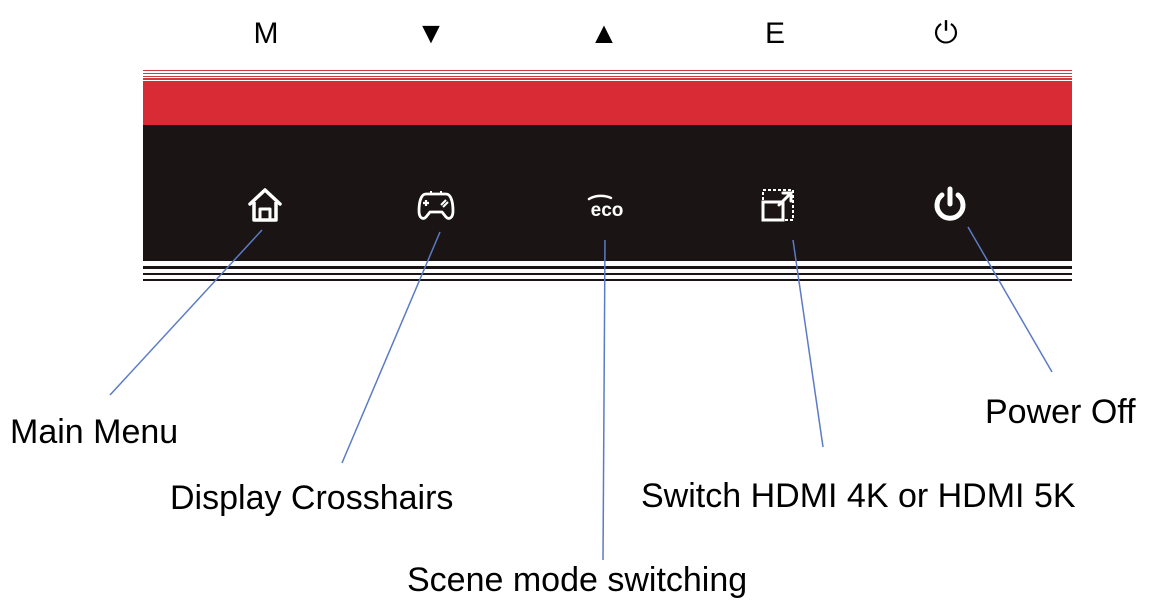 The width and height of the screenshot is (1169, 601). Describe the element at coordinates (1060, 412) in the screenshot. I see `label-power-off: Power Off` at that location.